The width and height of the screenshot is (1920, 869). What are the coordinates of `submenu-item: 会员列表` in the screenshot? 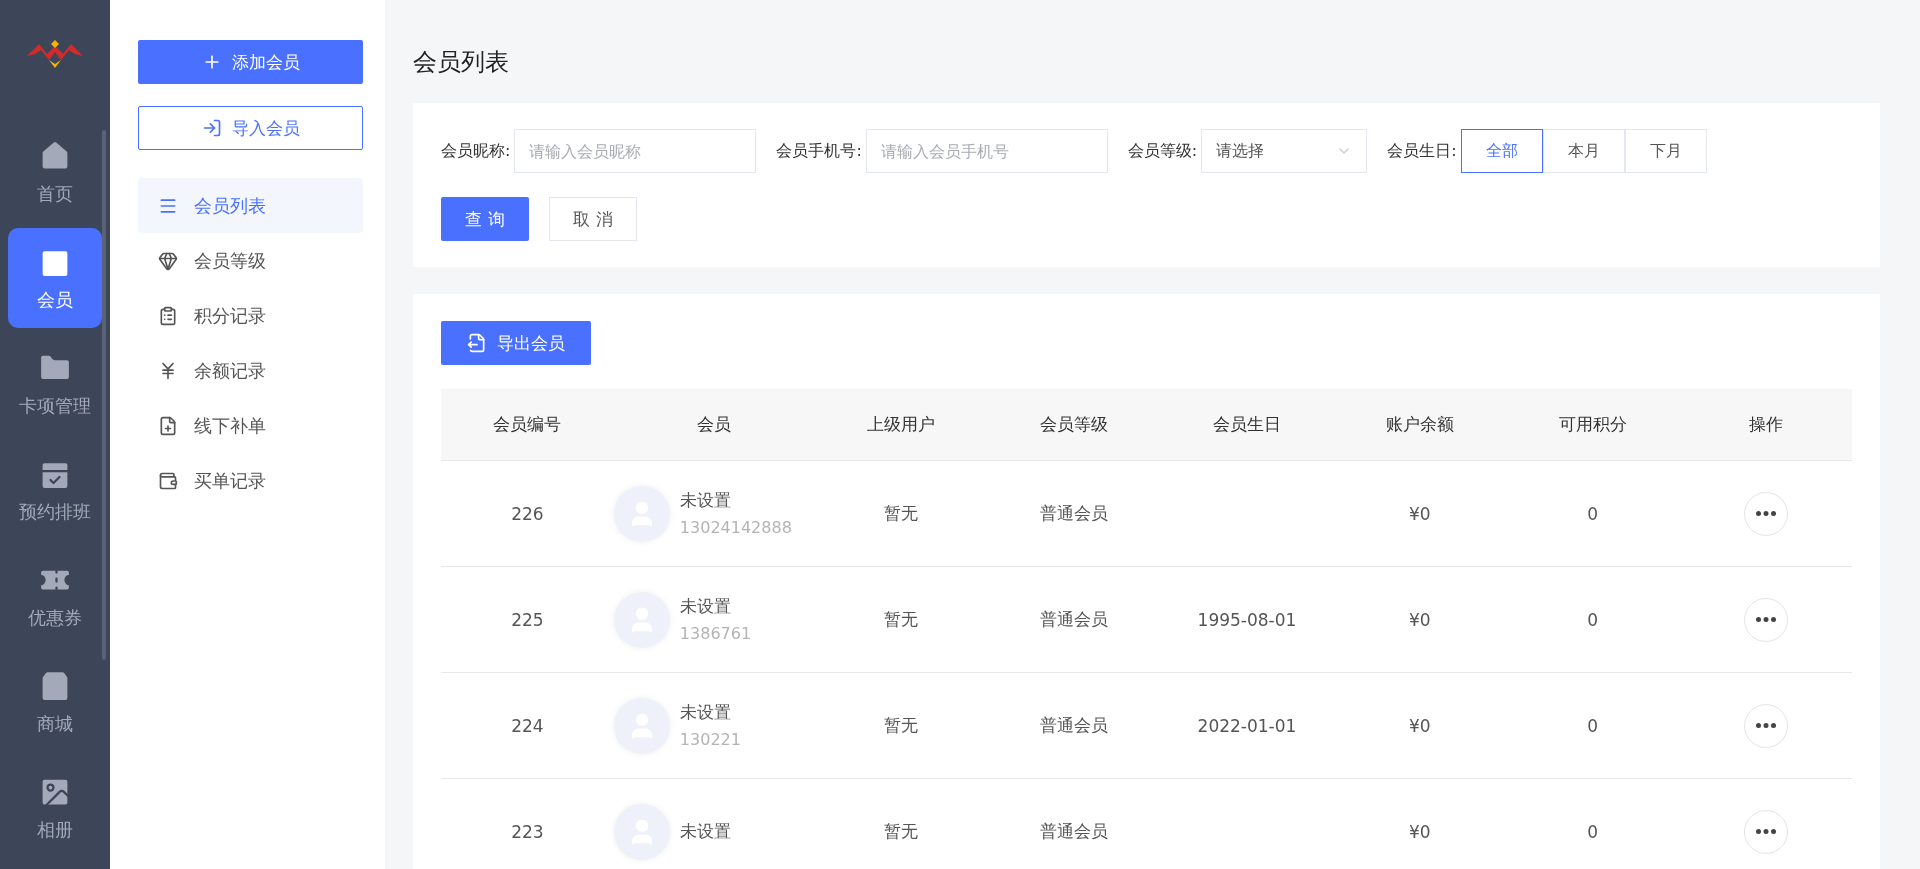 It's located at (250, 205).